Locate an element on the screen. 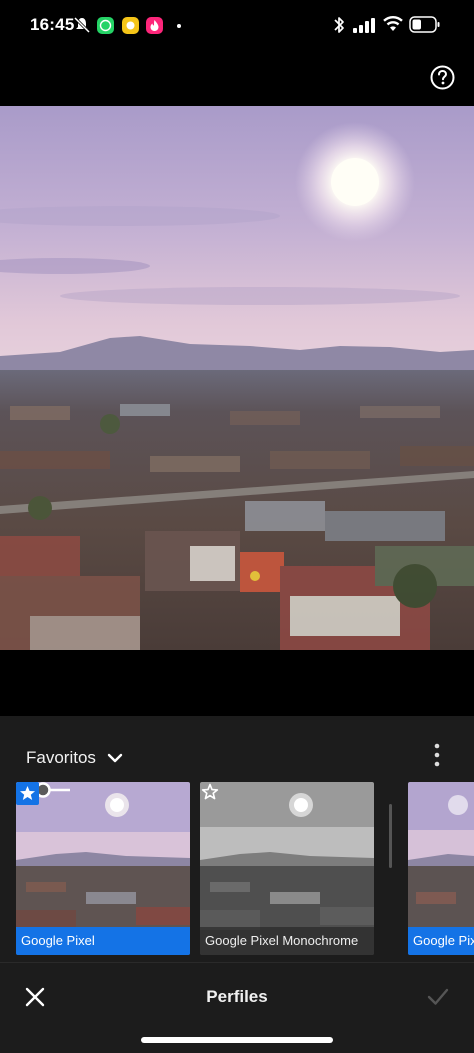  page-title: Perfiles is located at coordinates (237, 996).